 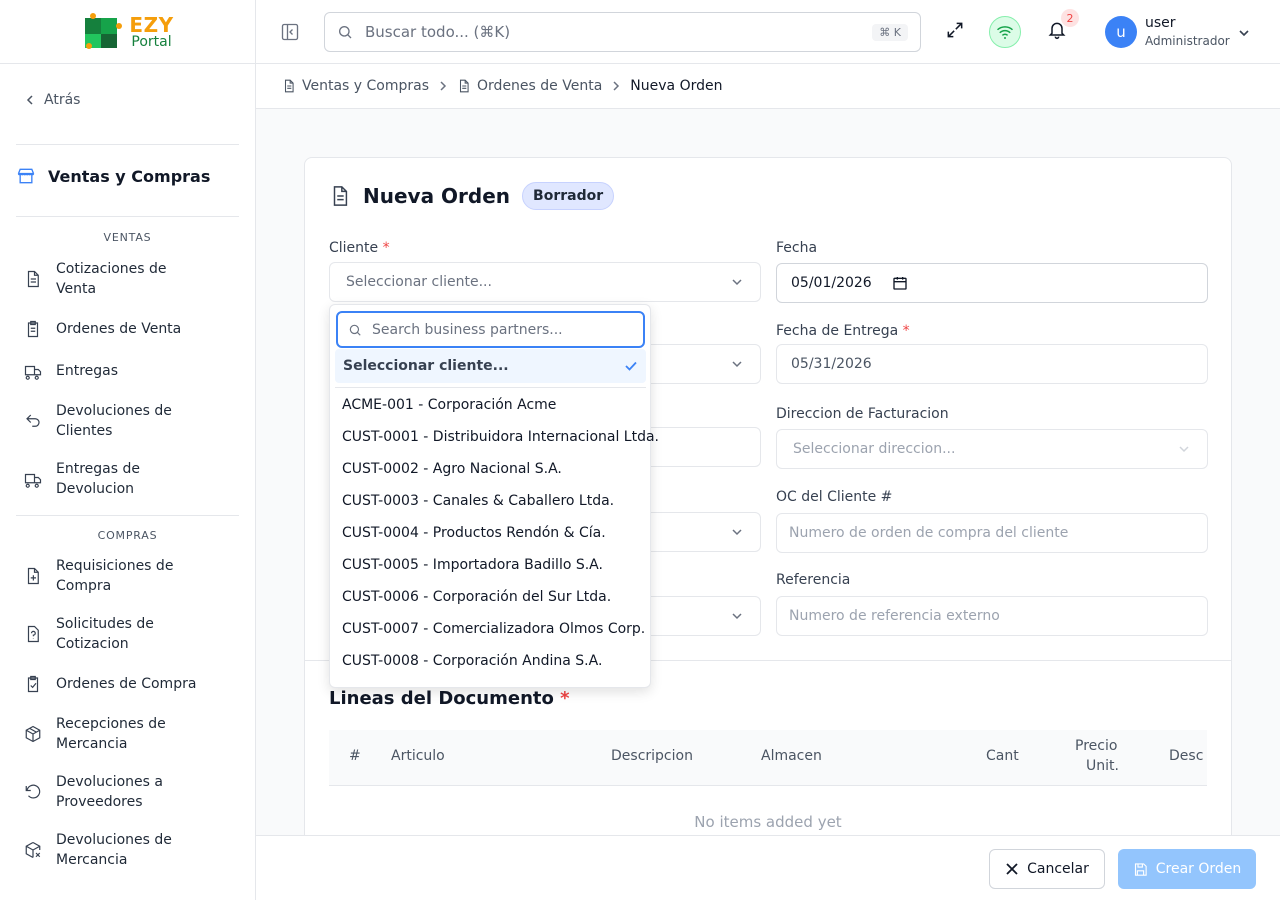 I want to click on sidebar-item-solicitudes-cotizacion: Solicitudes de Cotizacion, so click(x=129, y=634).